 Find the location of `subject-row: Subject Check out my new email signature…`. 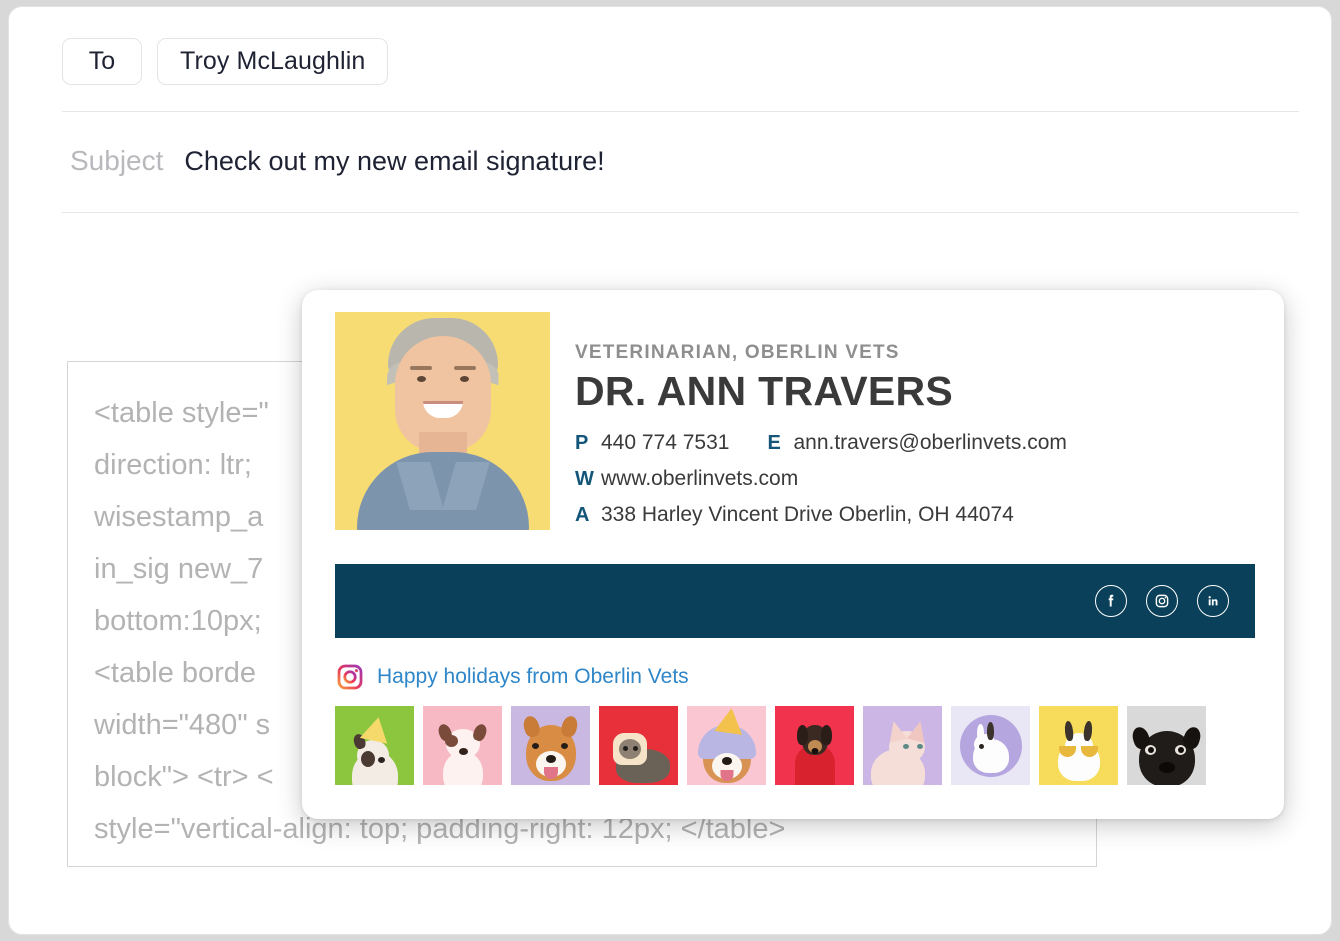

subject-row: Subject Check out my new email signature… is located at coordinates (337, 161).